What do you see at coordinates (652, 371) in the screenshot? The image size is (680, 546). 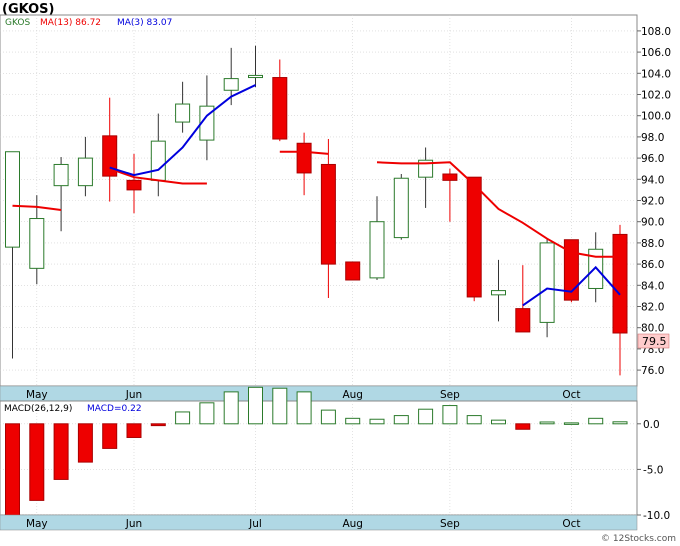 I see `price-tick-label: 76.0` at bounding box center [652, 371].